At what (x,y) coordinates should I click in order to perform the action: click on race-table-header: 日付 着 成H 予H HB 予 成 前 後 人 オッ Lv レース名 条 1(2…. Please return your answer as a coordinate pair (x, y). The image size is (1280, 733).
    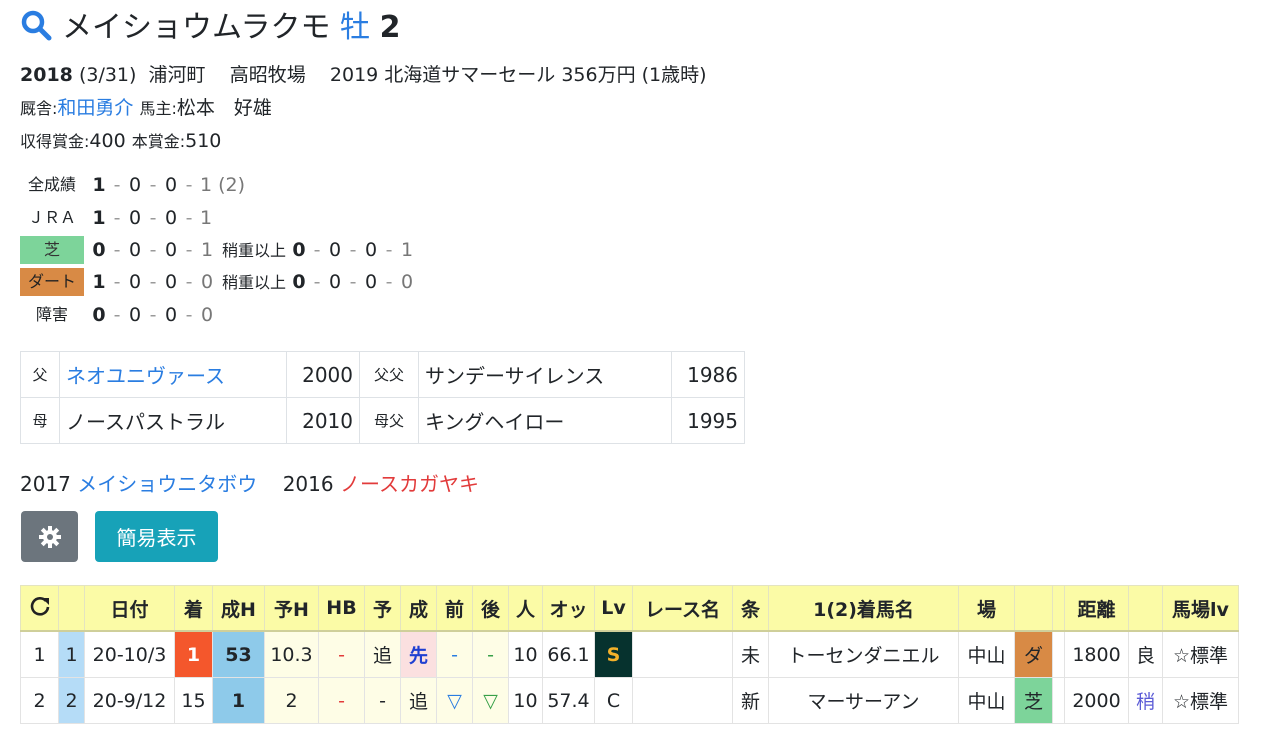
    Looking at the image, I should click on (629, 608).